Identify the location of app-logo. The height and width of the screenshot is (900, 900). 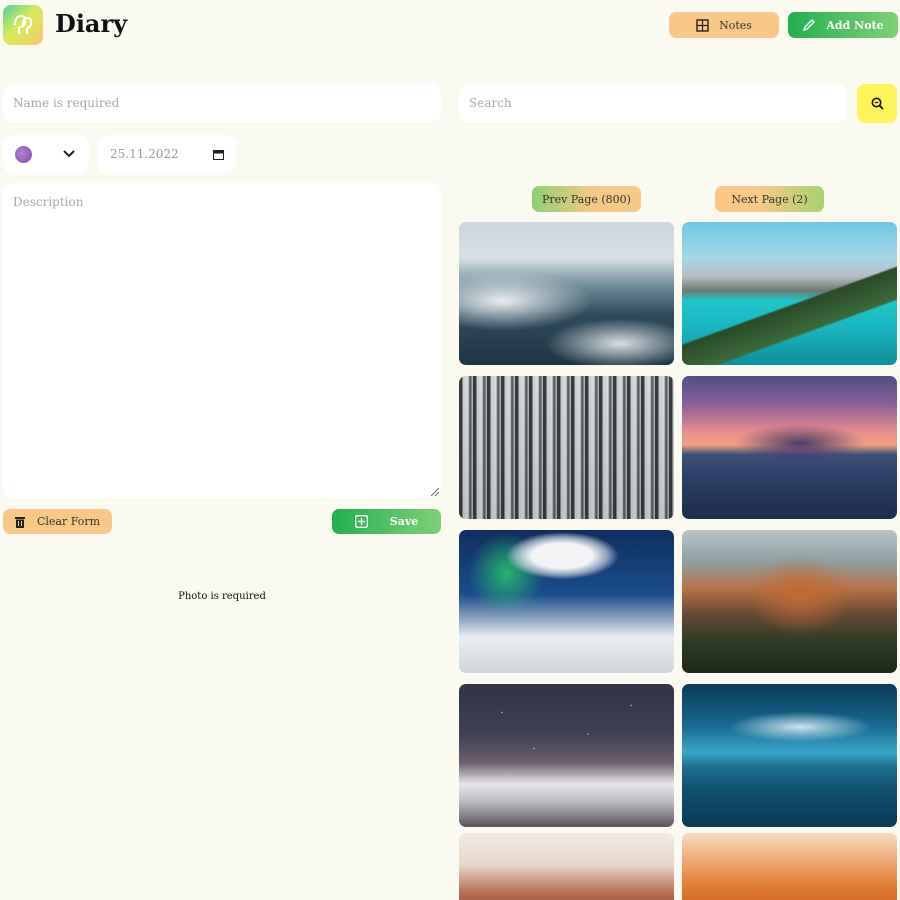
(23, 25).